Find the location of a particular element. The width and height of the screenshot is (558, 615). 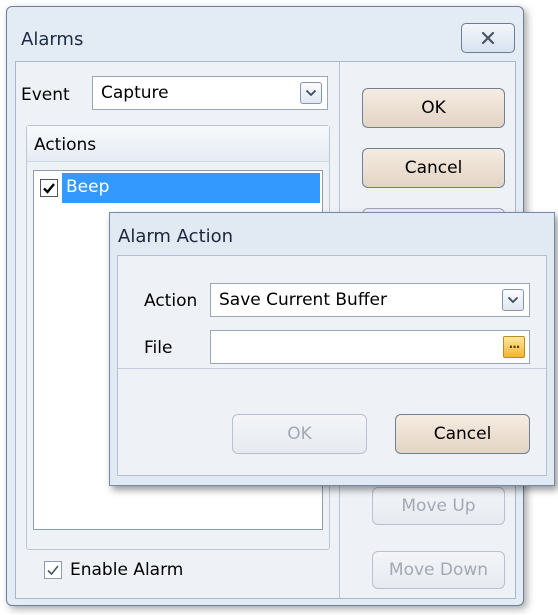

cancel-button: Cancel is located at coordinates (433, 168).